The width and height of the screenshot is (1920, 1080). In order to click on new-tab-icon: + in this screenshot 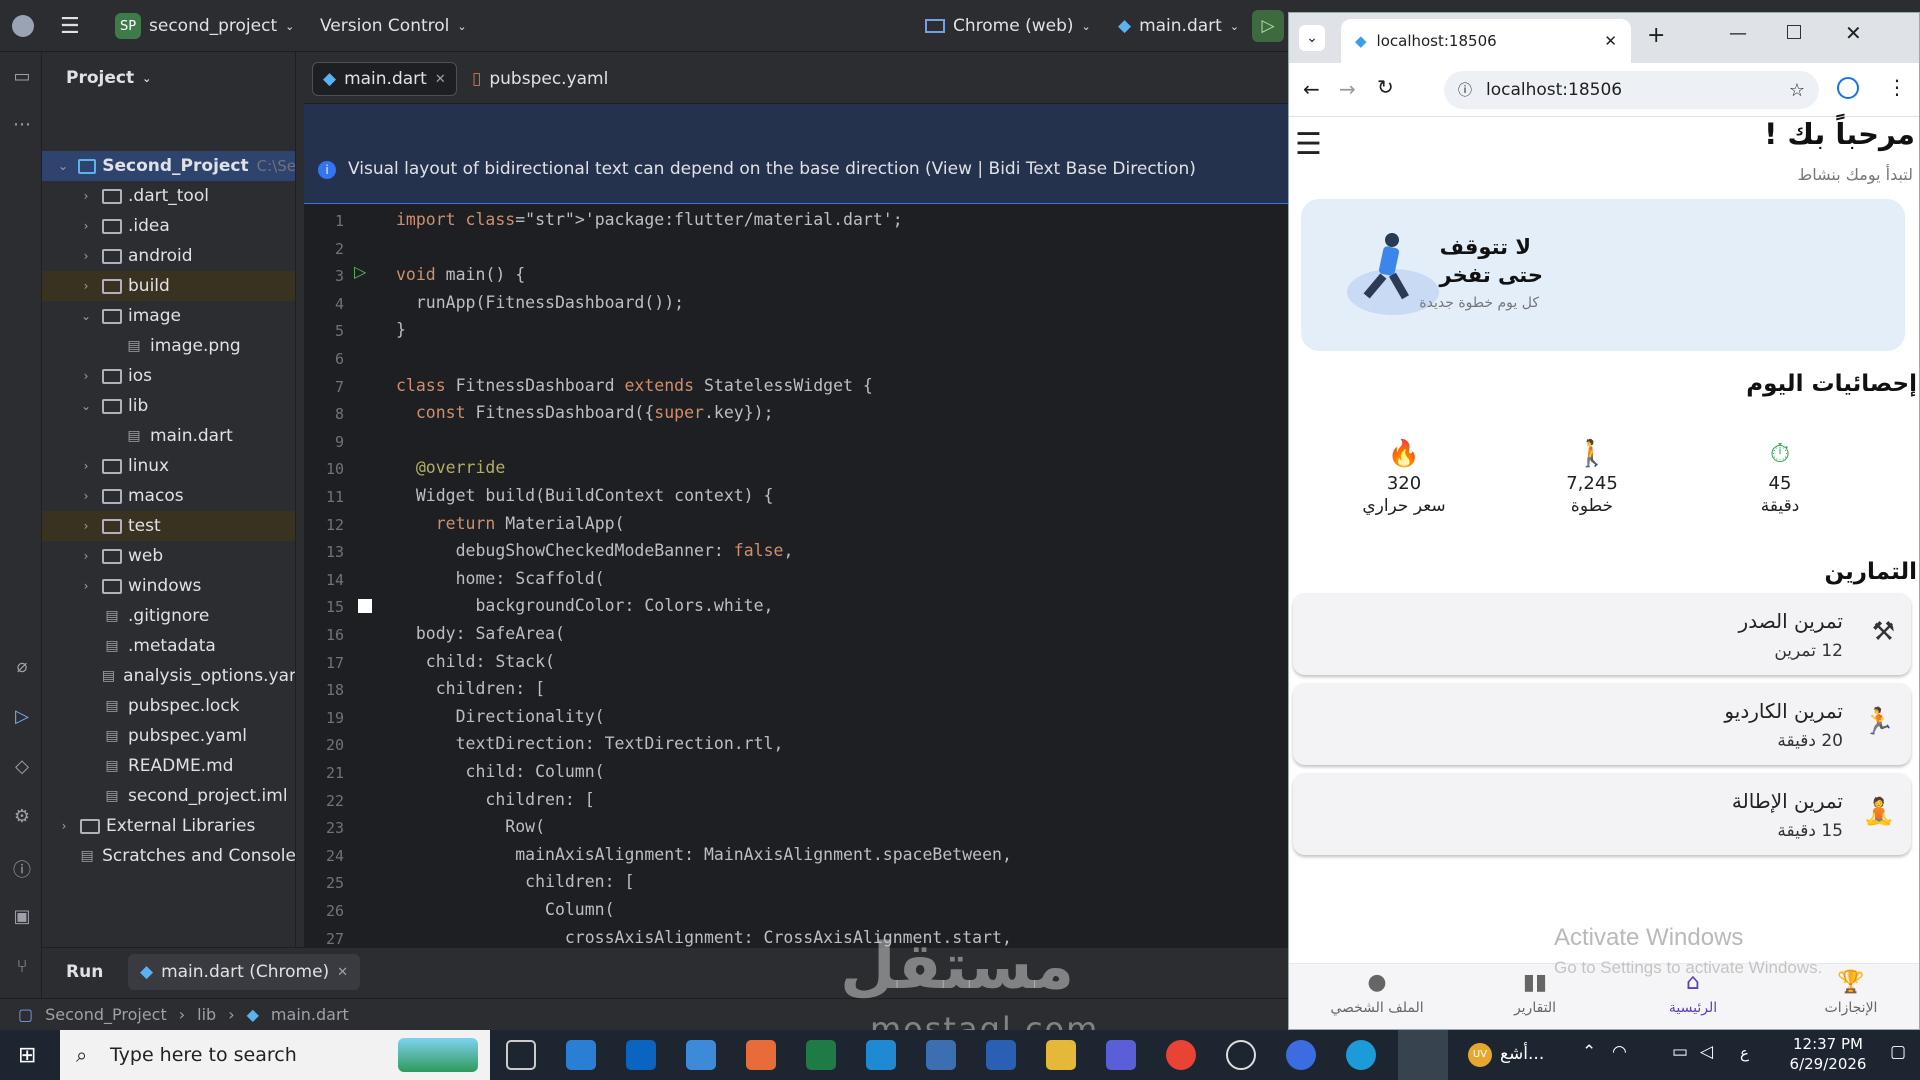, I will do `click(1656, 35)`.